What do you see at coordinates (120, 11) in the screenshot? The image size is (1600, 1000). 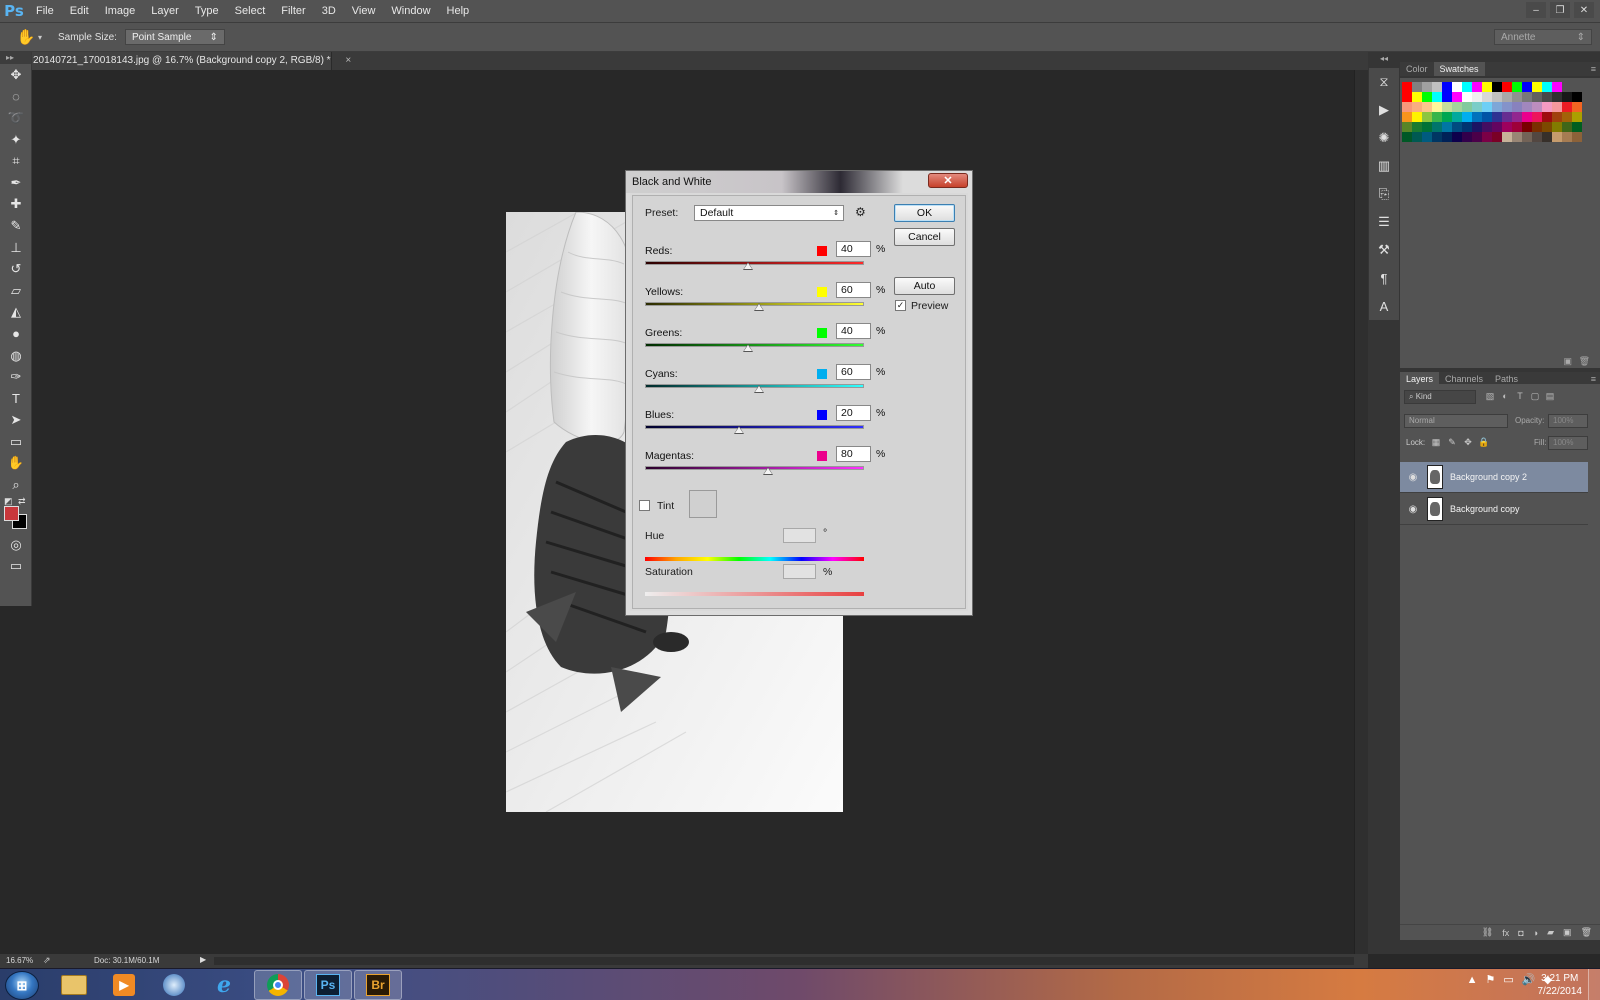 I see `menu-item: Image` at bounding box center [120, 11].